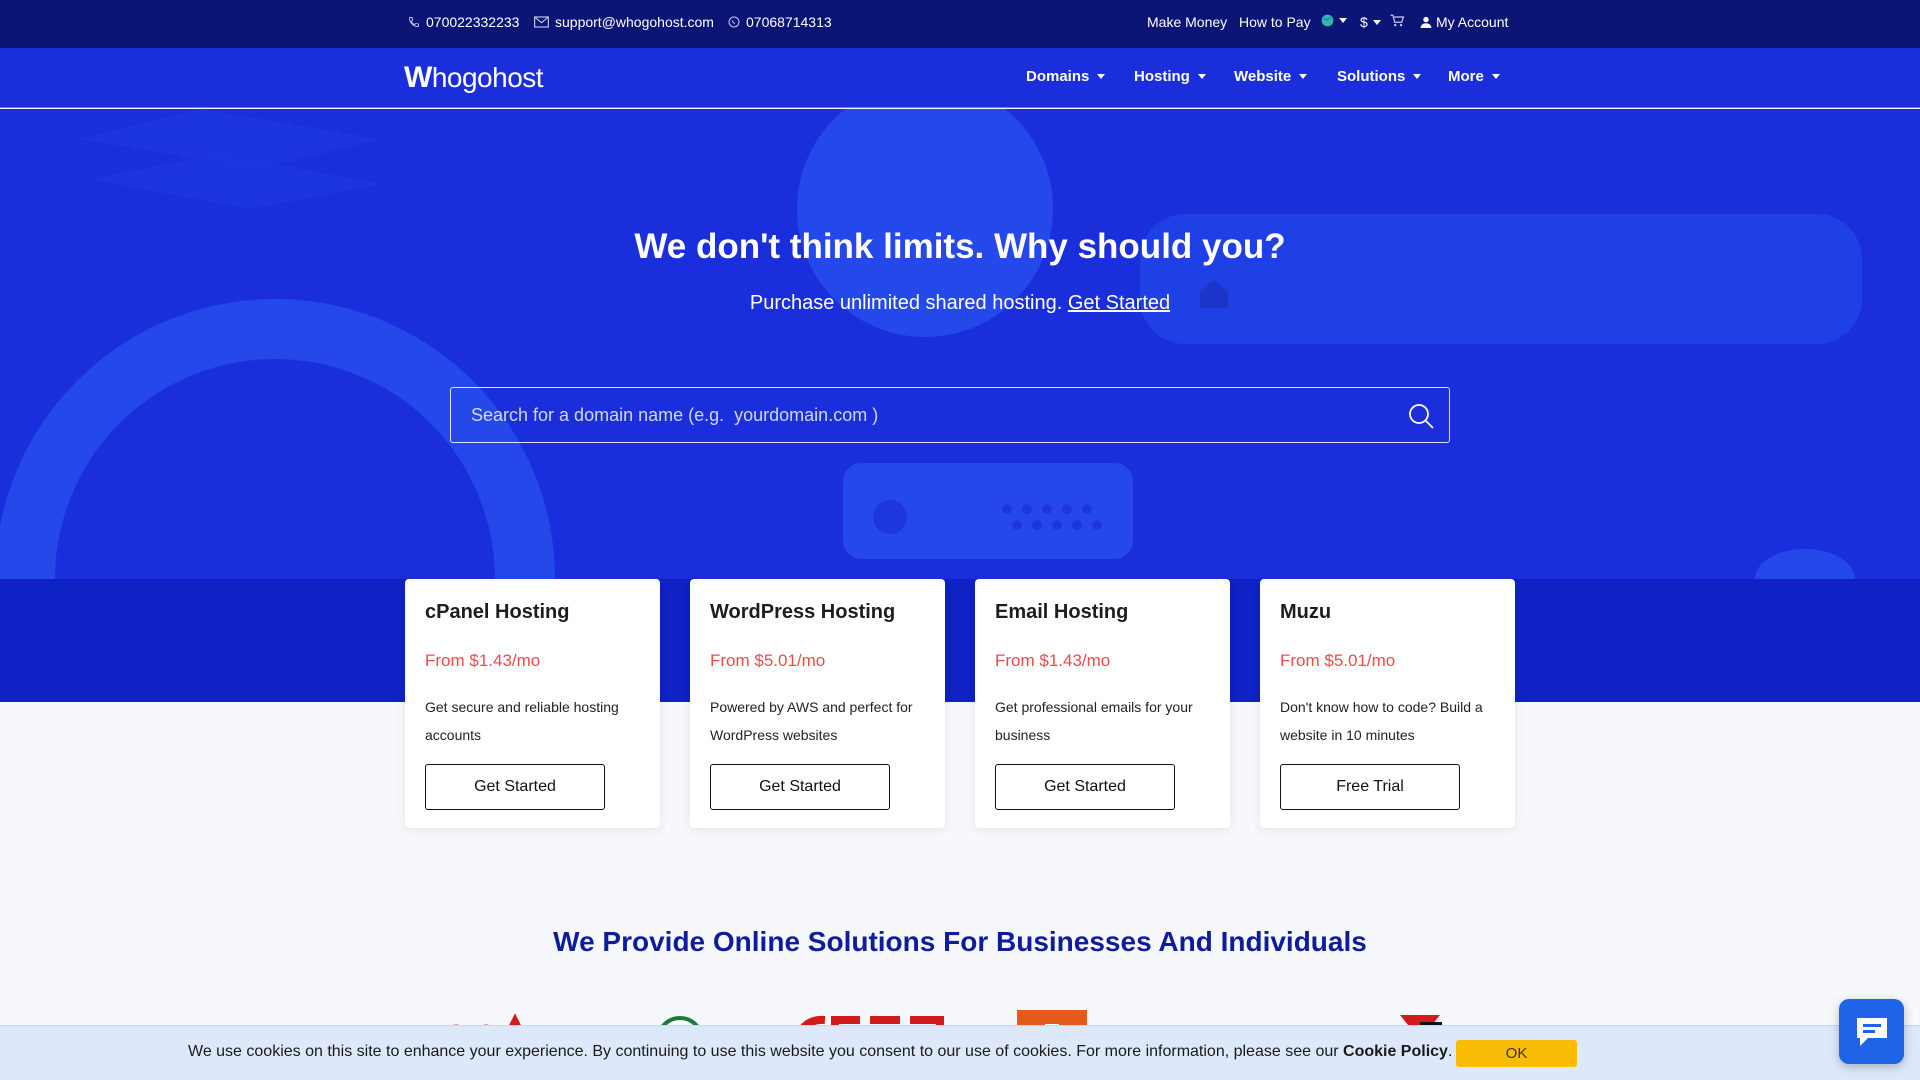 The width and height of the screenshot is (1920, 1080). Describe the element at coordinates (1364, 22) in the screenshot. I see `currency-label: $` at that location.